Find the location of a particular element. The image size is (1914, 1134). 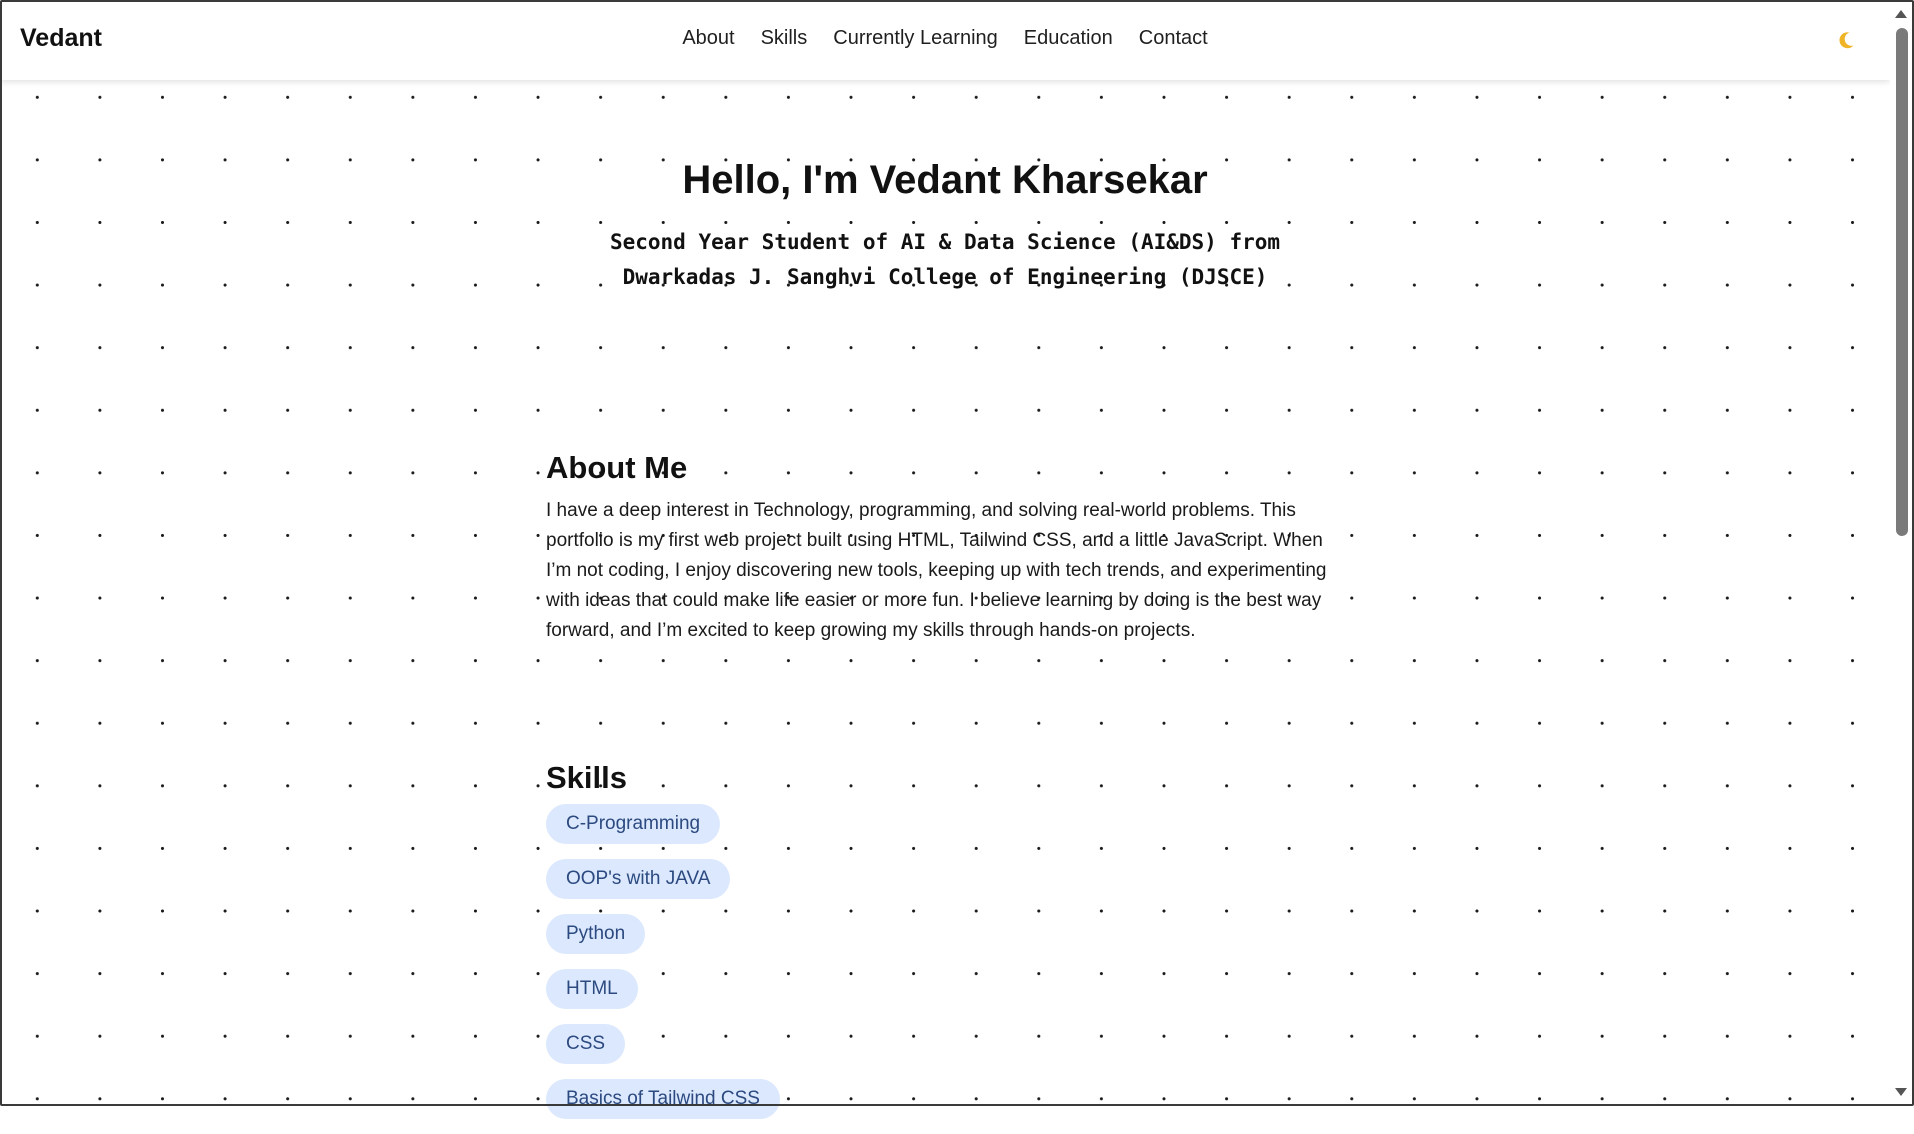

scroll-up-arrow-icon is located at coordinates (1901, 14).